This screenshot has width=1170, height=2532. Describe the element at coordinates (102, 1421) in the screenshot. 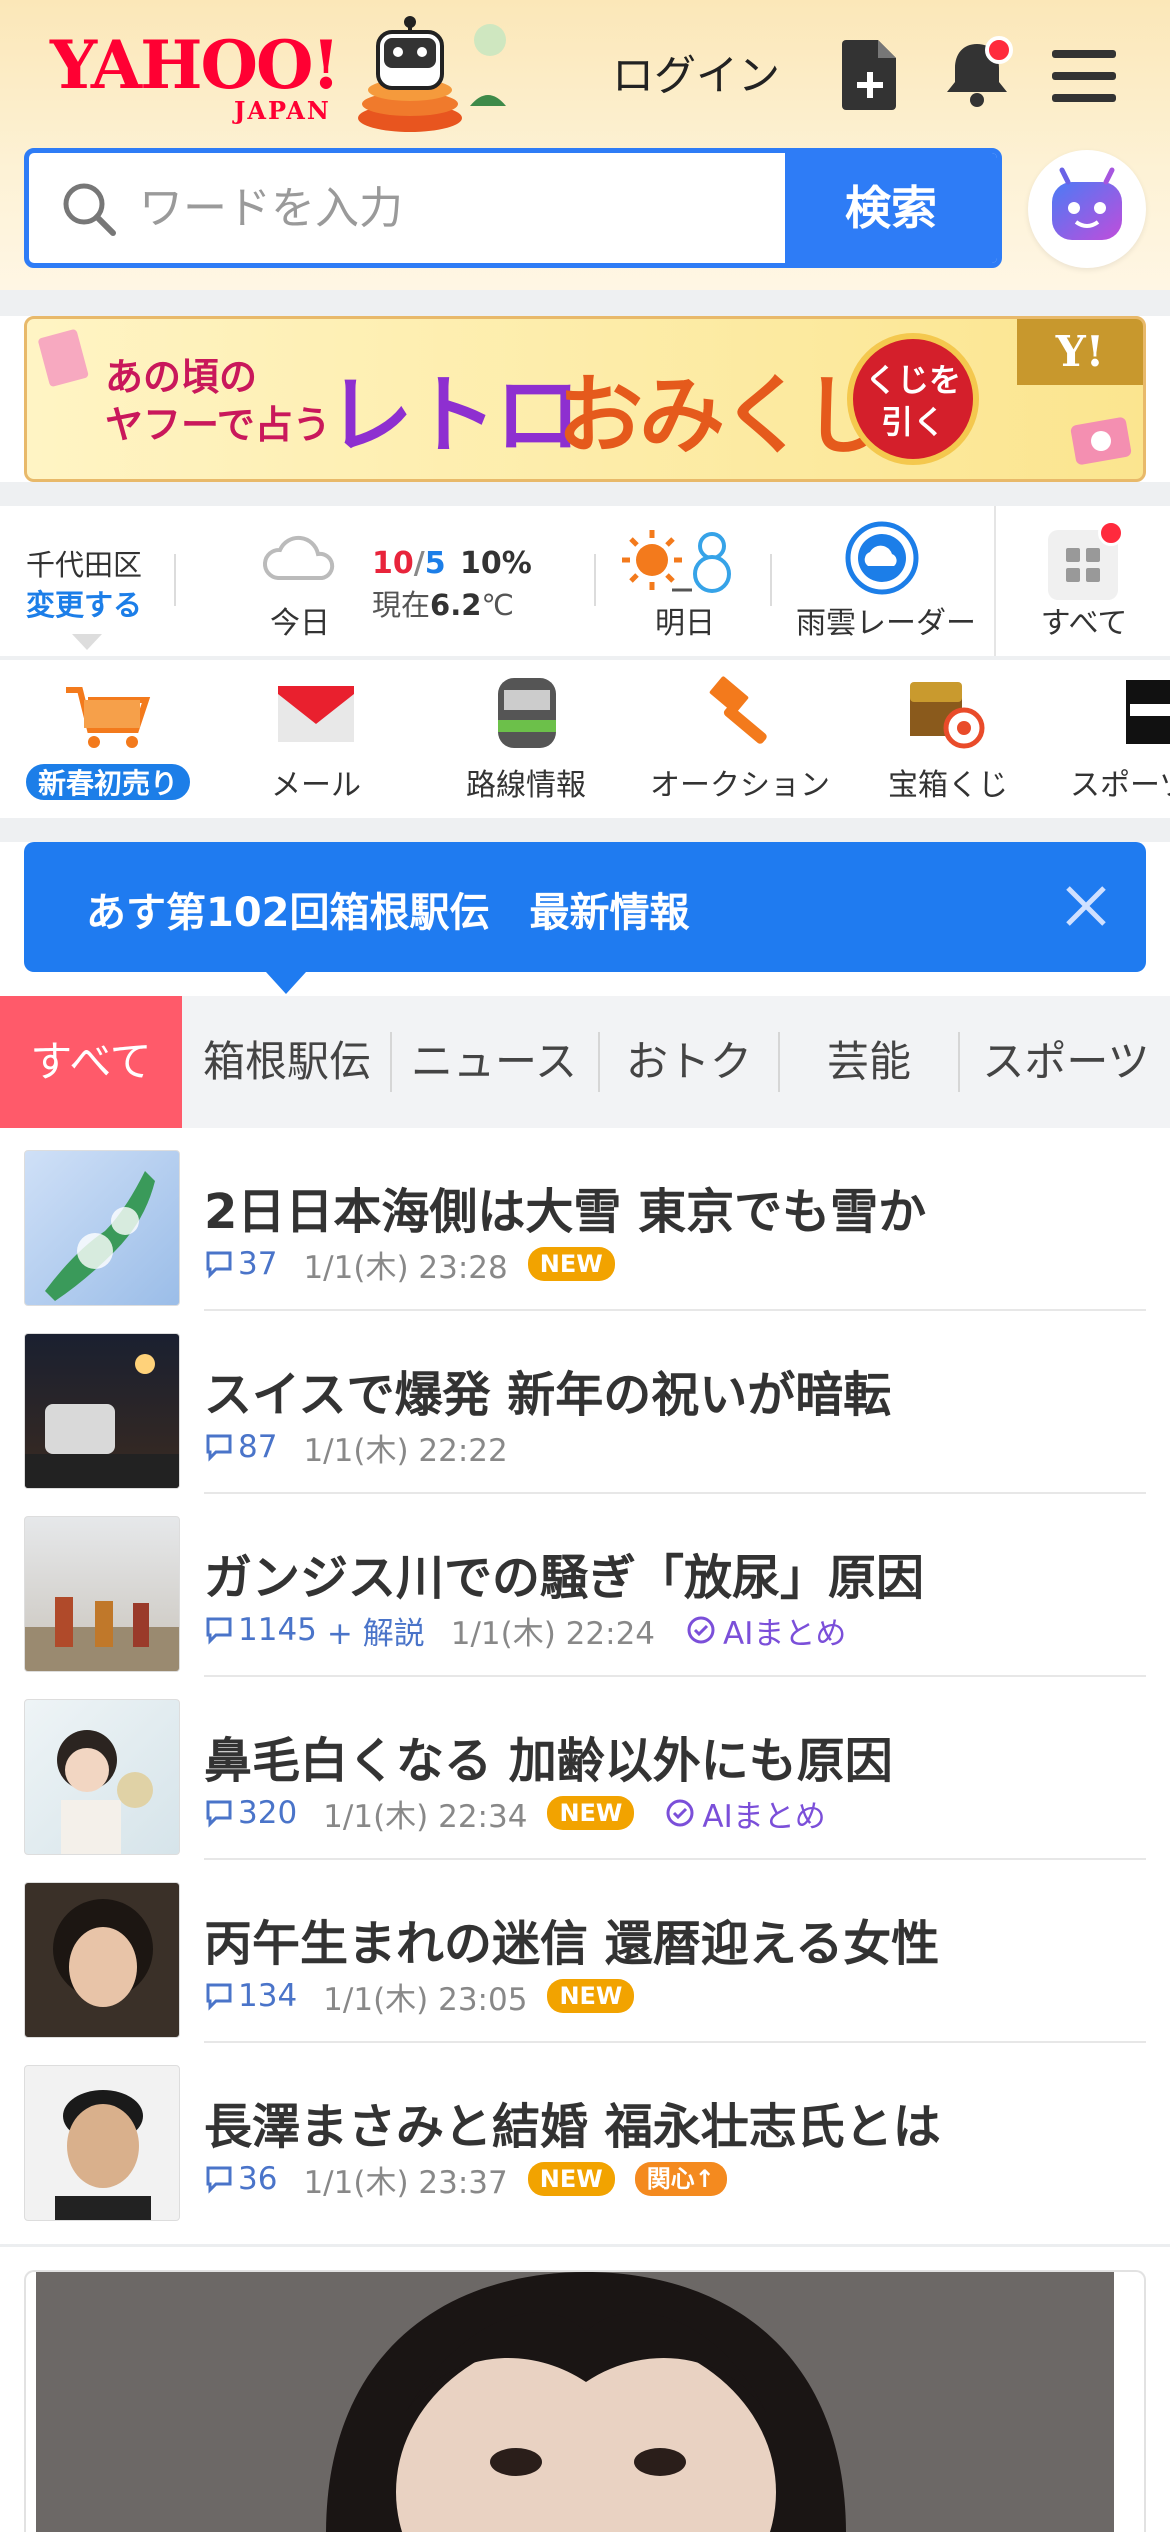

I see `night-street-image` at that location.